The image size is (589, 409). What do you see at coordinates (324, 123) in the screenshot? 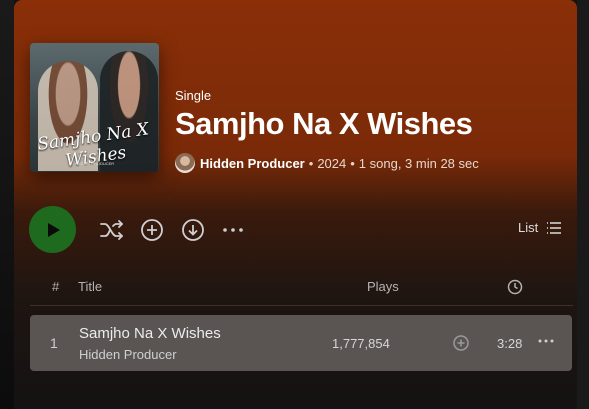
I see `album-title: Samjho Na X Wishes` at bounding box center [324, 123].